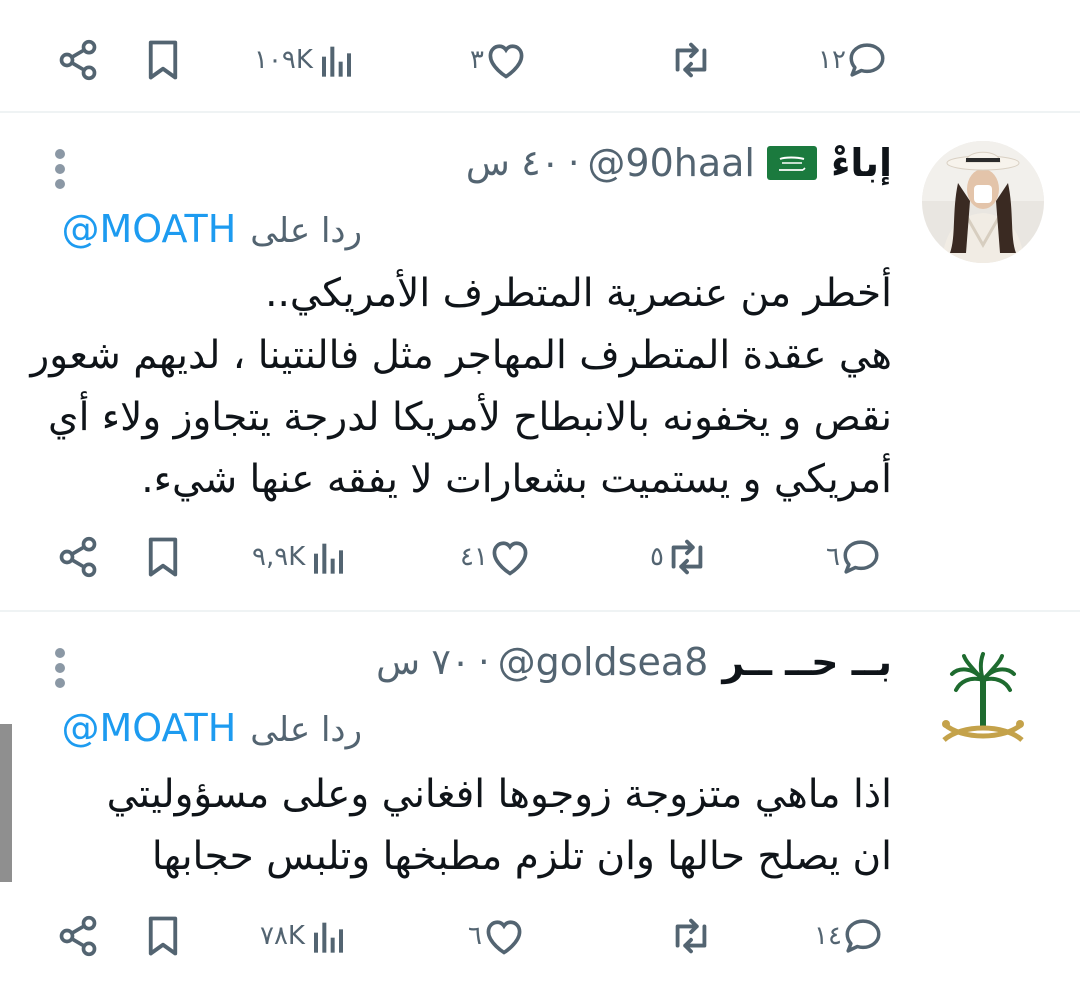  I want to click on replies-count: ١٢, so click(832, 60).